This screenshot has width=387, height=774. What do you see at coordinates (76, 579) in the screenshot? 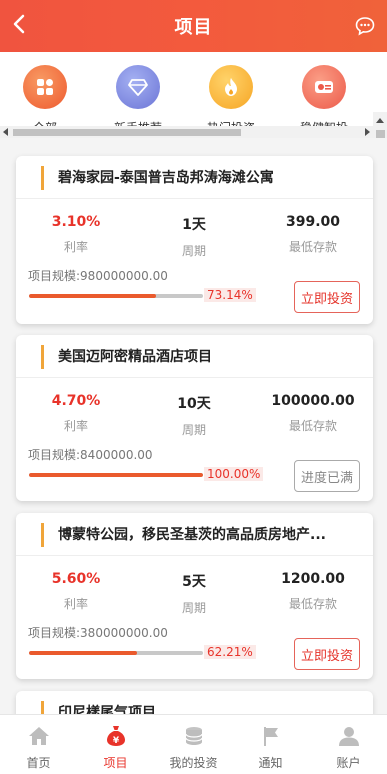
I see `rate-value: 5.60%` at bounding box center [76, 579].